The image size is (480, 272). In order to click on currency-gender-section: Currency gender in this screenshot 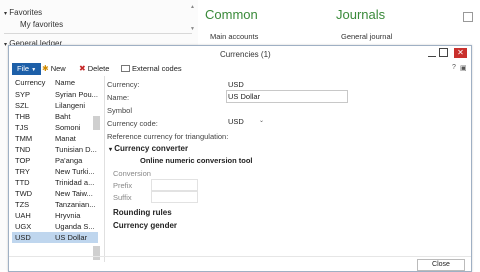, I will do `click(145, 225)`.